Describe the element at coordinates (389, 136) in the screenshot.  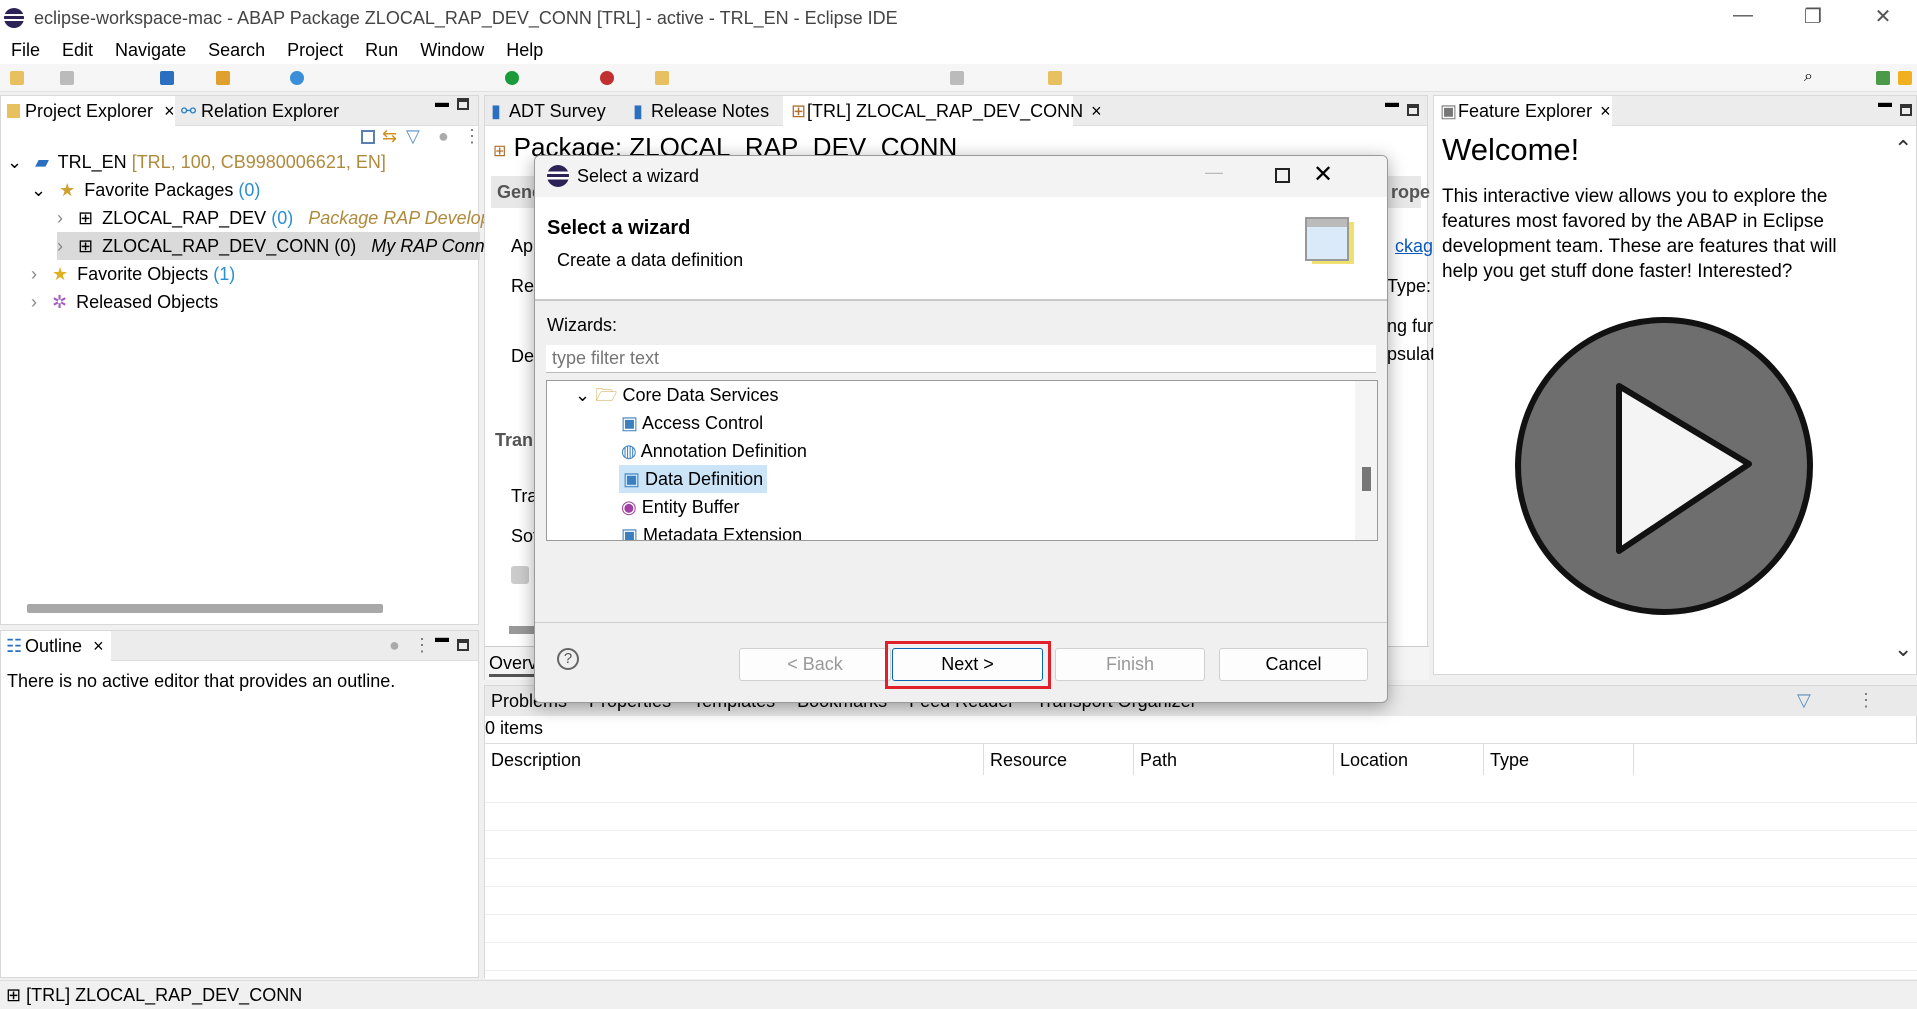
I see `link-editor-icon: ⇆` at that location.